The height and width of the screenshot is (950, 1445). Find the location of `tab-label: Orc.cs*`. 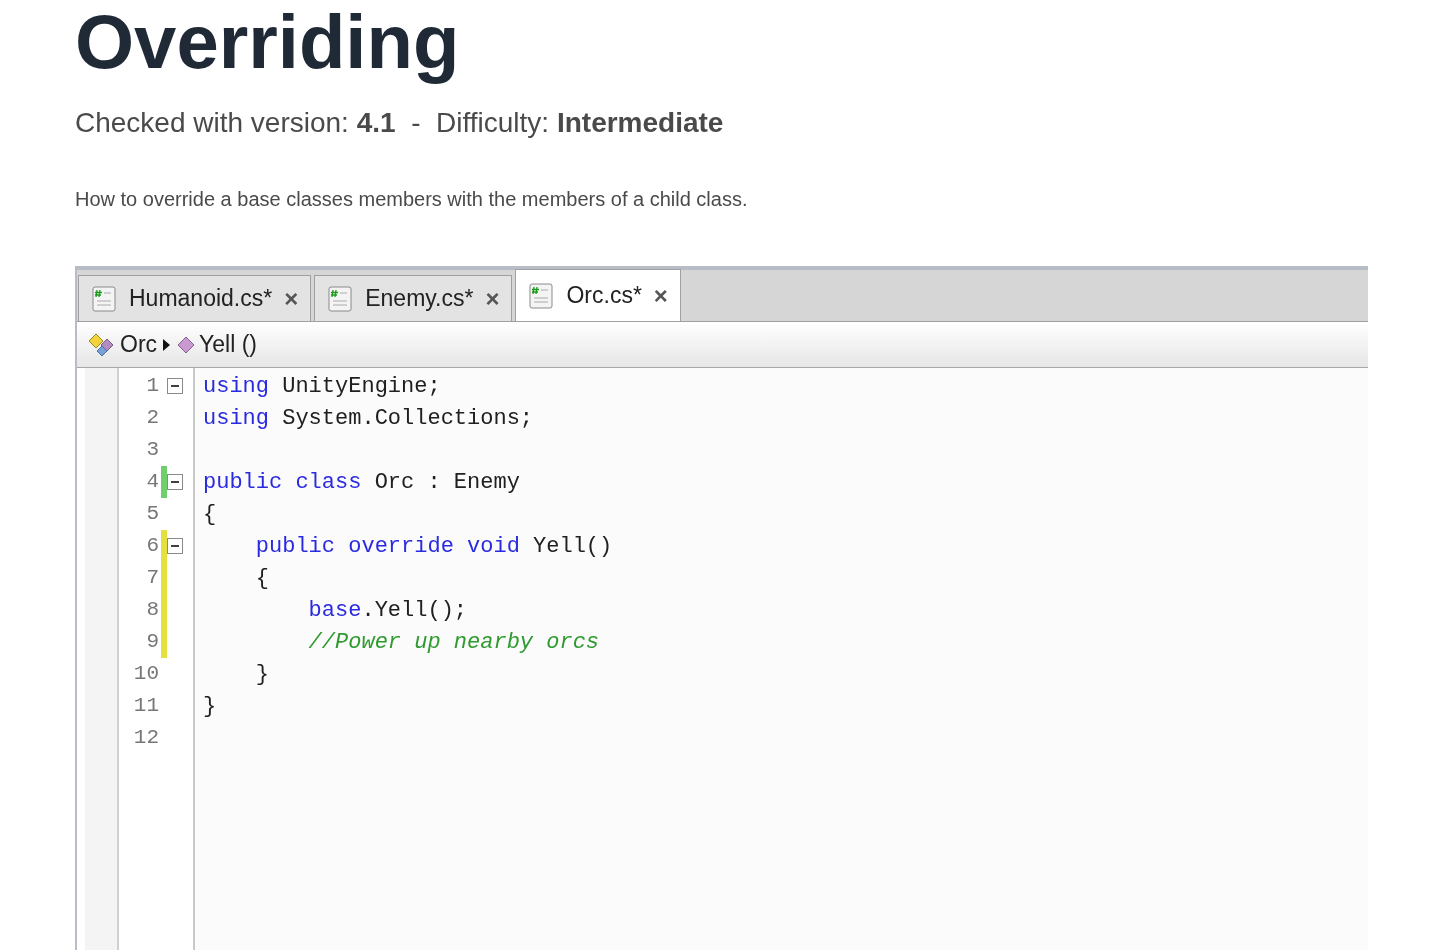

tab-label: Orc.cs* is located at coordinates (604, 296).